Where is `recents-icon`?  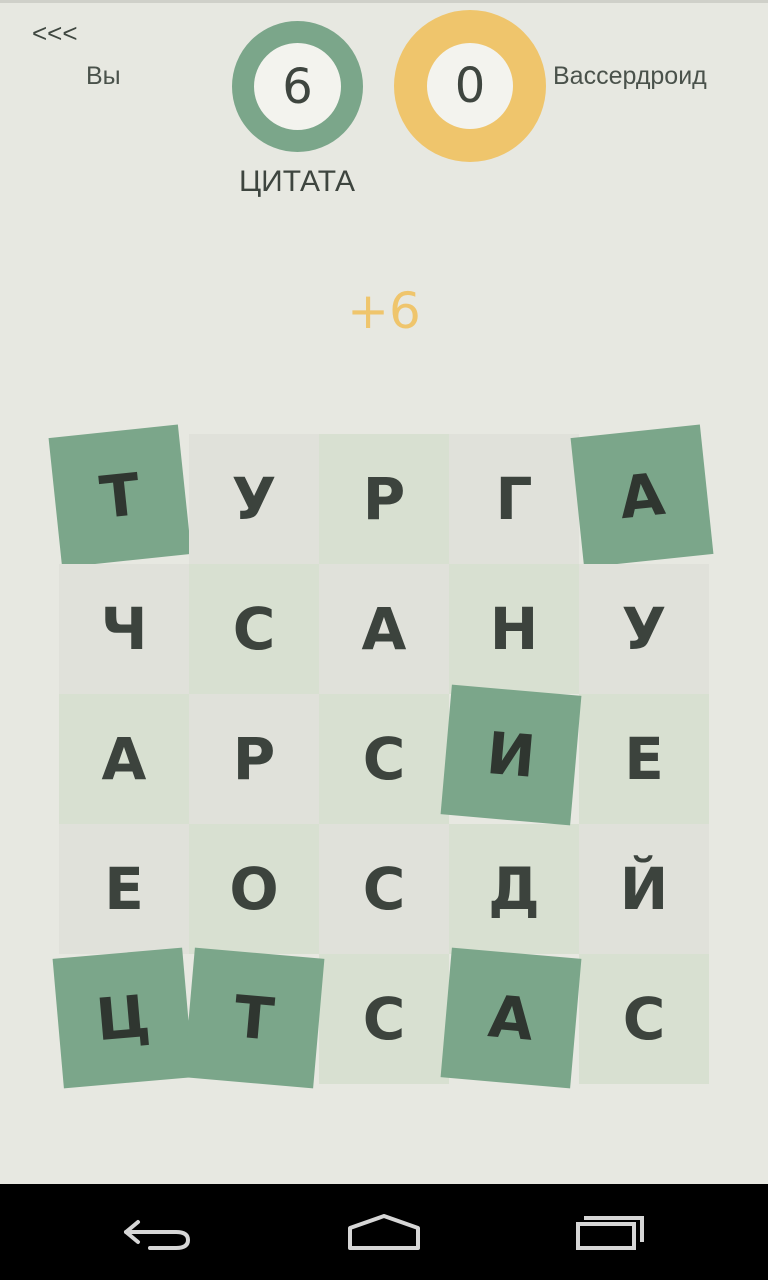
recents-icon is located at coordinates (610, 1233).